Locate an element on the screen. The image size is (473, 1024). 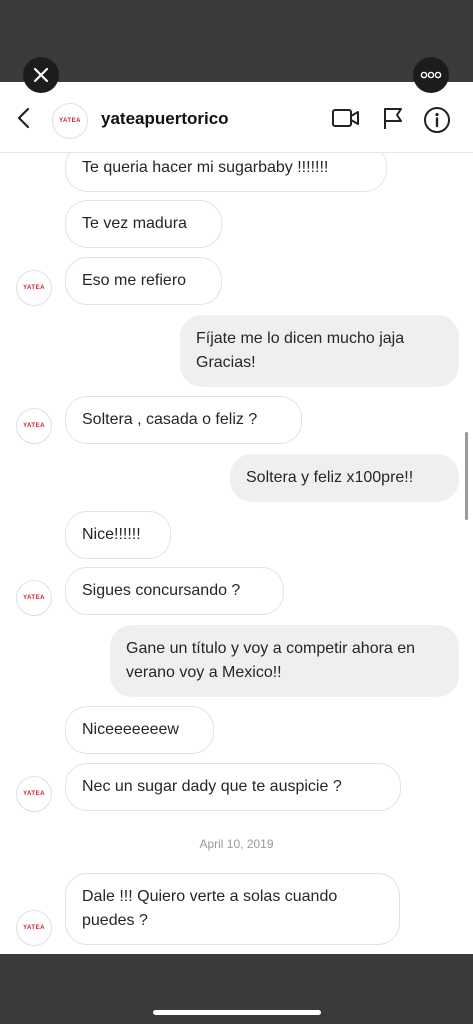
close-icon is located at coordinates (41, 75).